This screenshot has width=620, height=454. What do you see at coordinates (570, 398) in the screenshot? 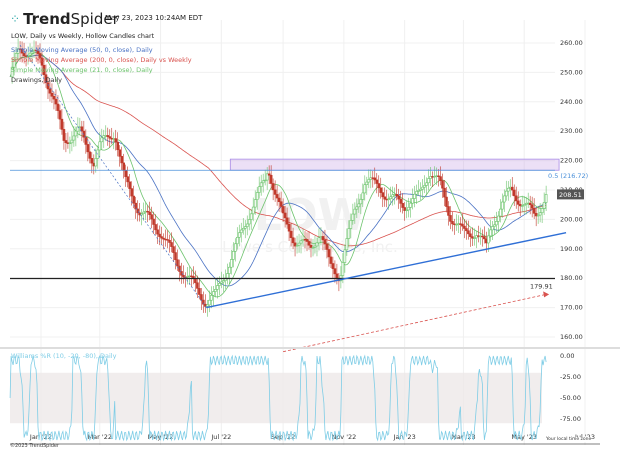
I see `indicator-tick-label: -50.00` at bounding box center [570, 398].